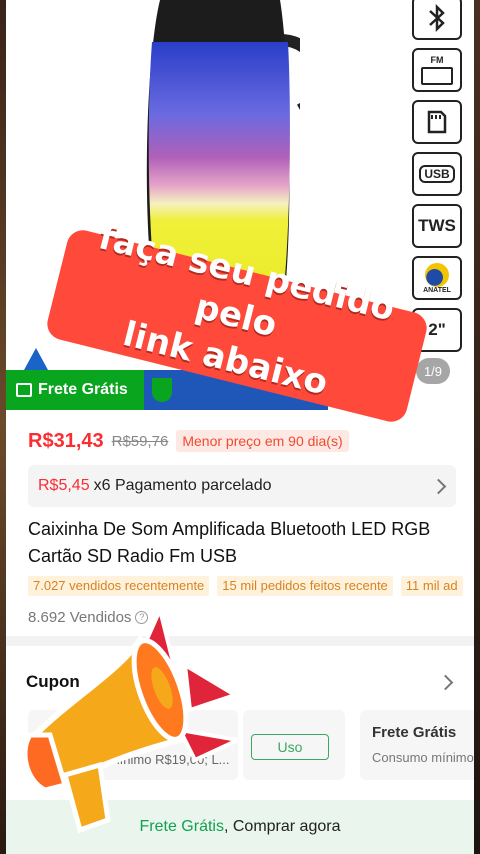 The image size is (480, 854). What do you see at coordinates (119, 586) in the screenshot?
I see `stat-badge: 7.027 vendidos recentemente` at bounding box center [119, 586].